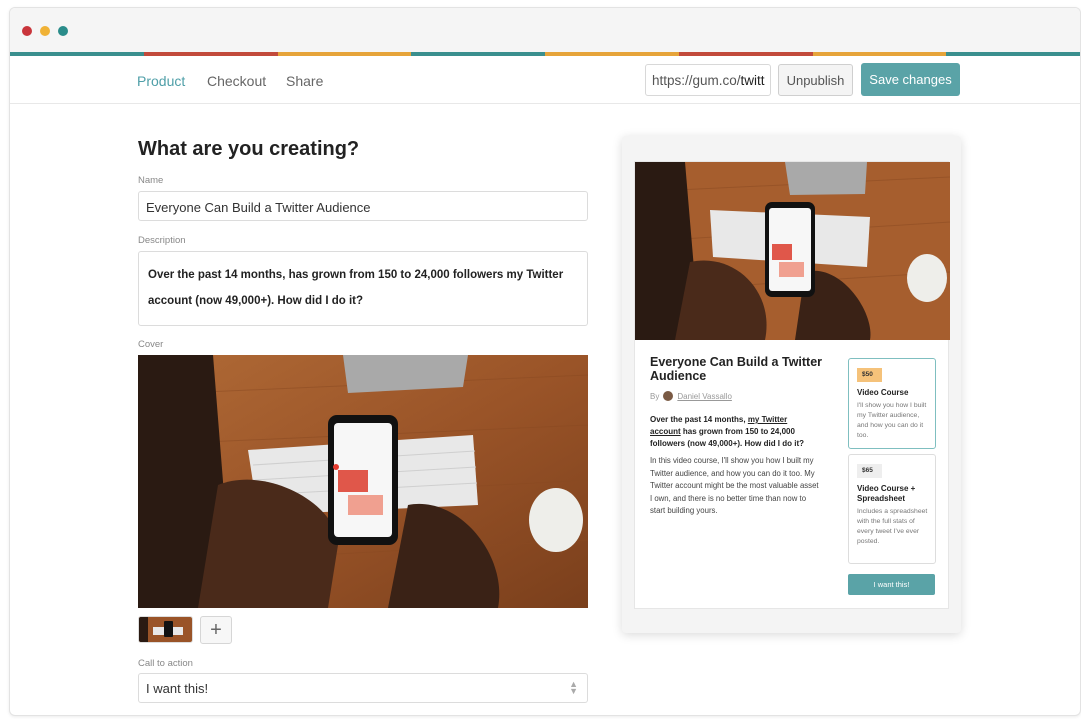  What do you see at coordinates (668, 396) in the screenshot?
I see `author-avatar` at bounding box center [668, 396].